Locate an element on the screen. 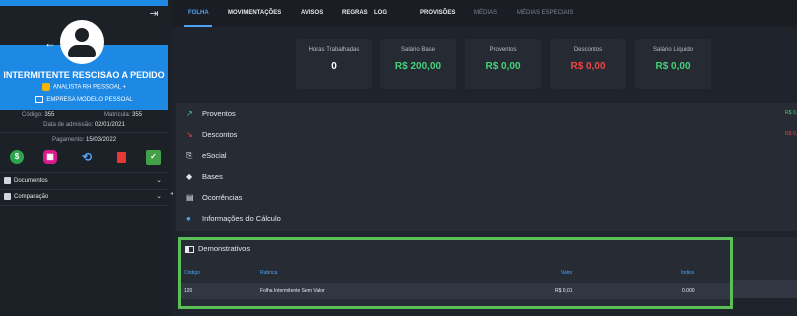 Image resolution: width=797 pixels, height=316 pixels. admissao-label: Data de admissão: is located at coordinates (68, 125).